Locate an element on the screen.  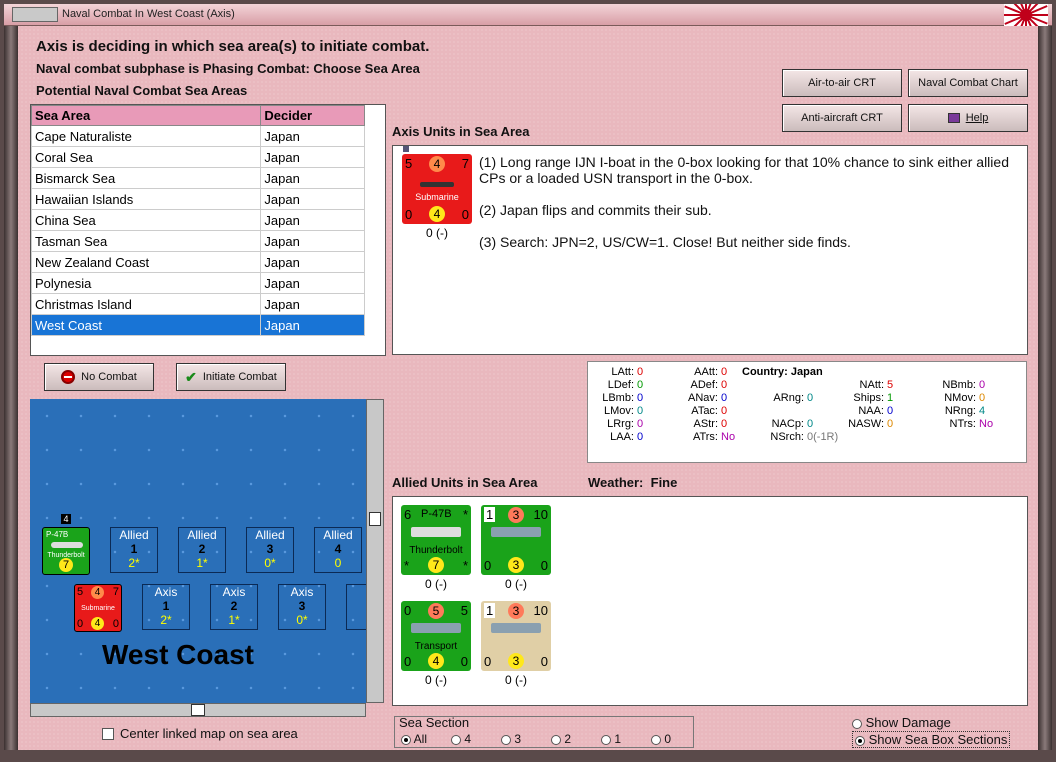
air-to-air-crt-button: Air-to-air CRT is located at coordinates (842, 83).